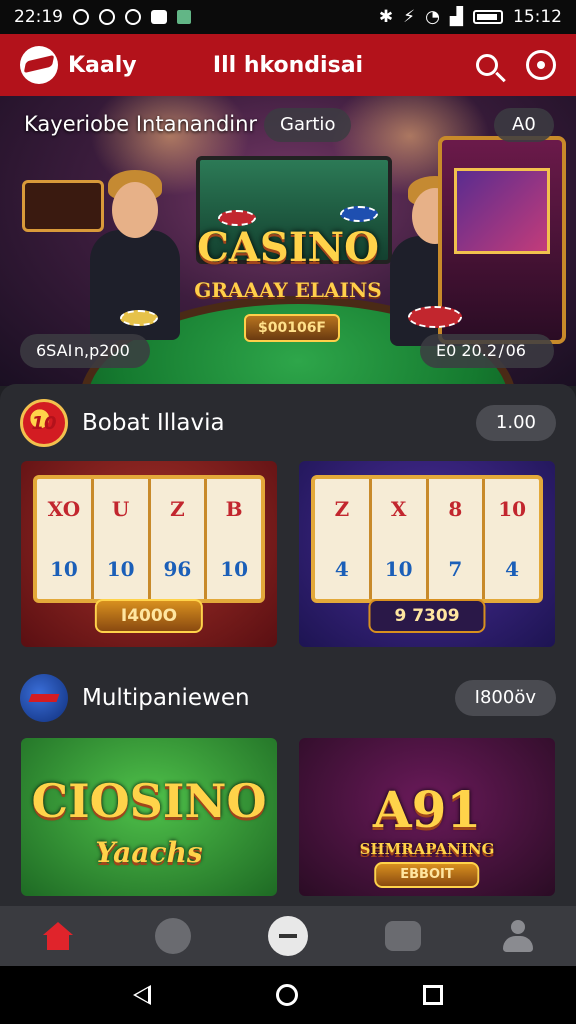 The width and height of the screenshot is (576, 1024). What do you see at coordinates (386, 17) in the screenshot?
I see `bluetooth-icon: ✱` at bounding box center [386, 17].